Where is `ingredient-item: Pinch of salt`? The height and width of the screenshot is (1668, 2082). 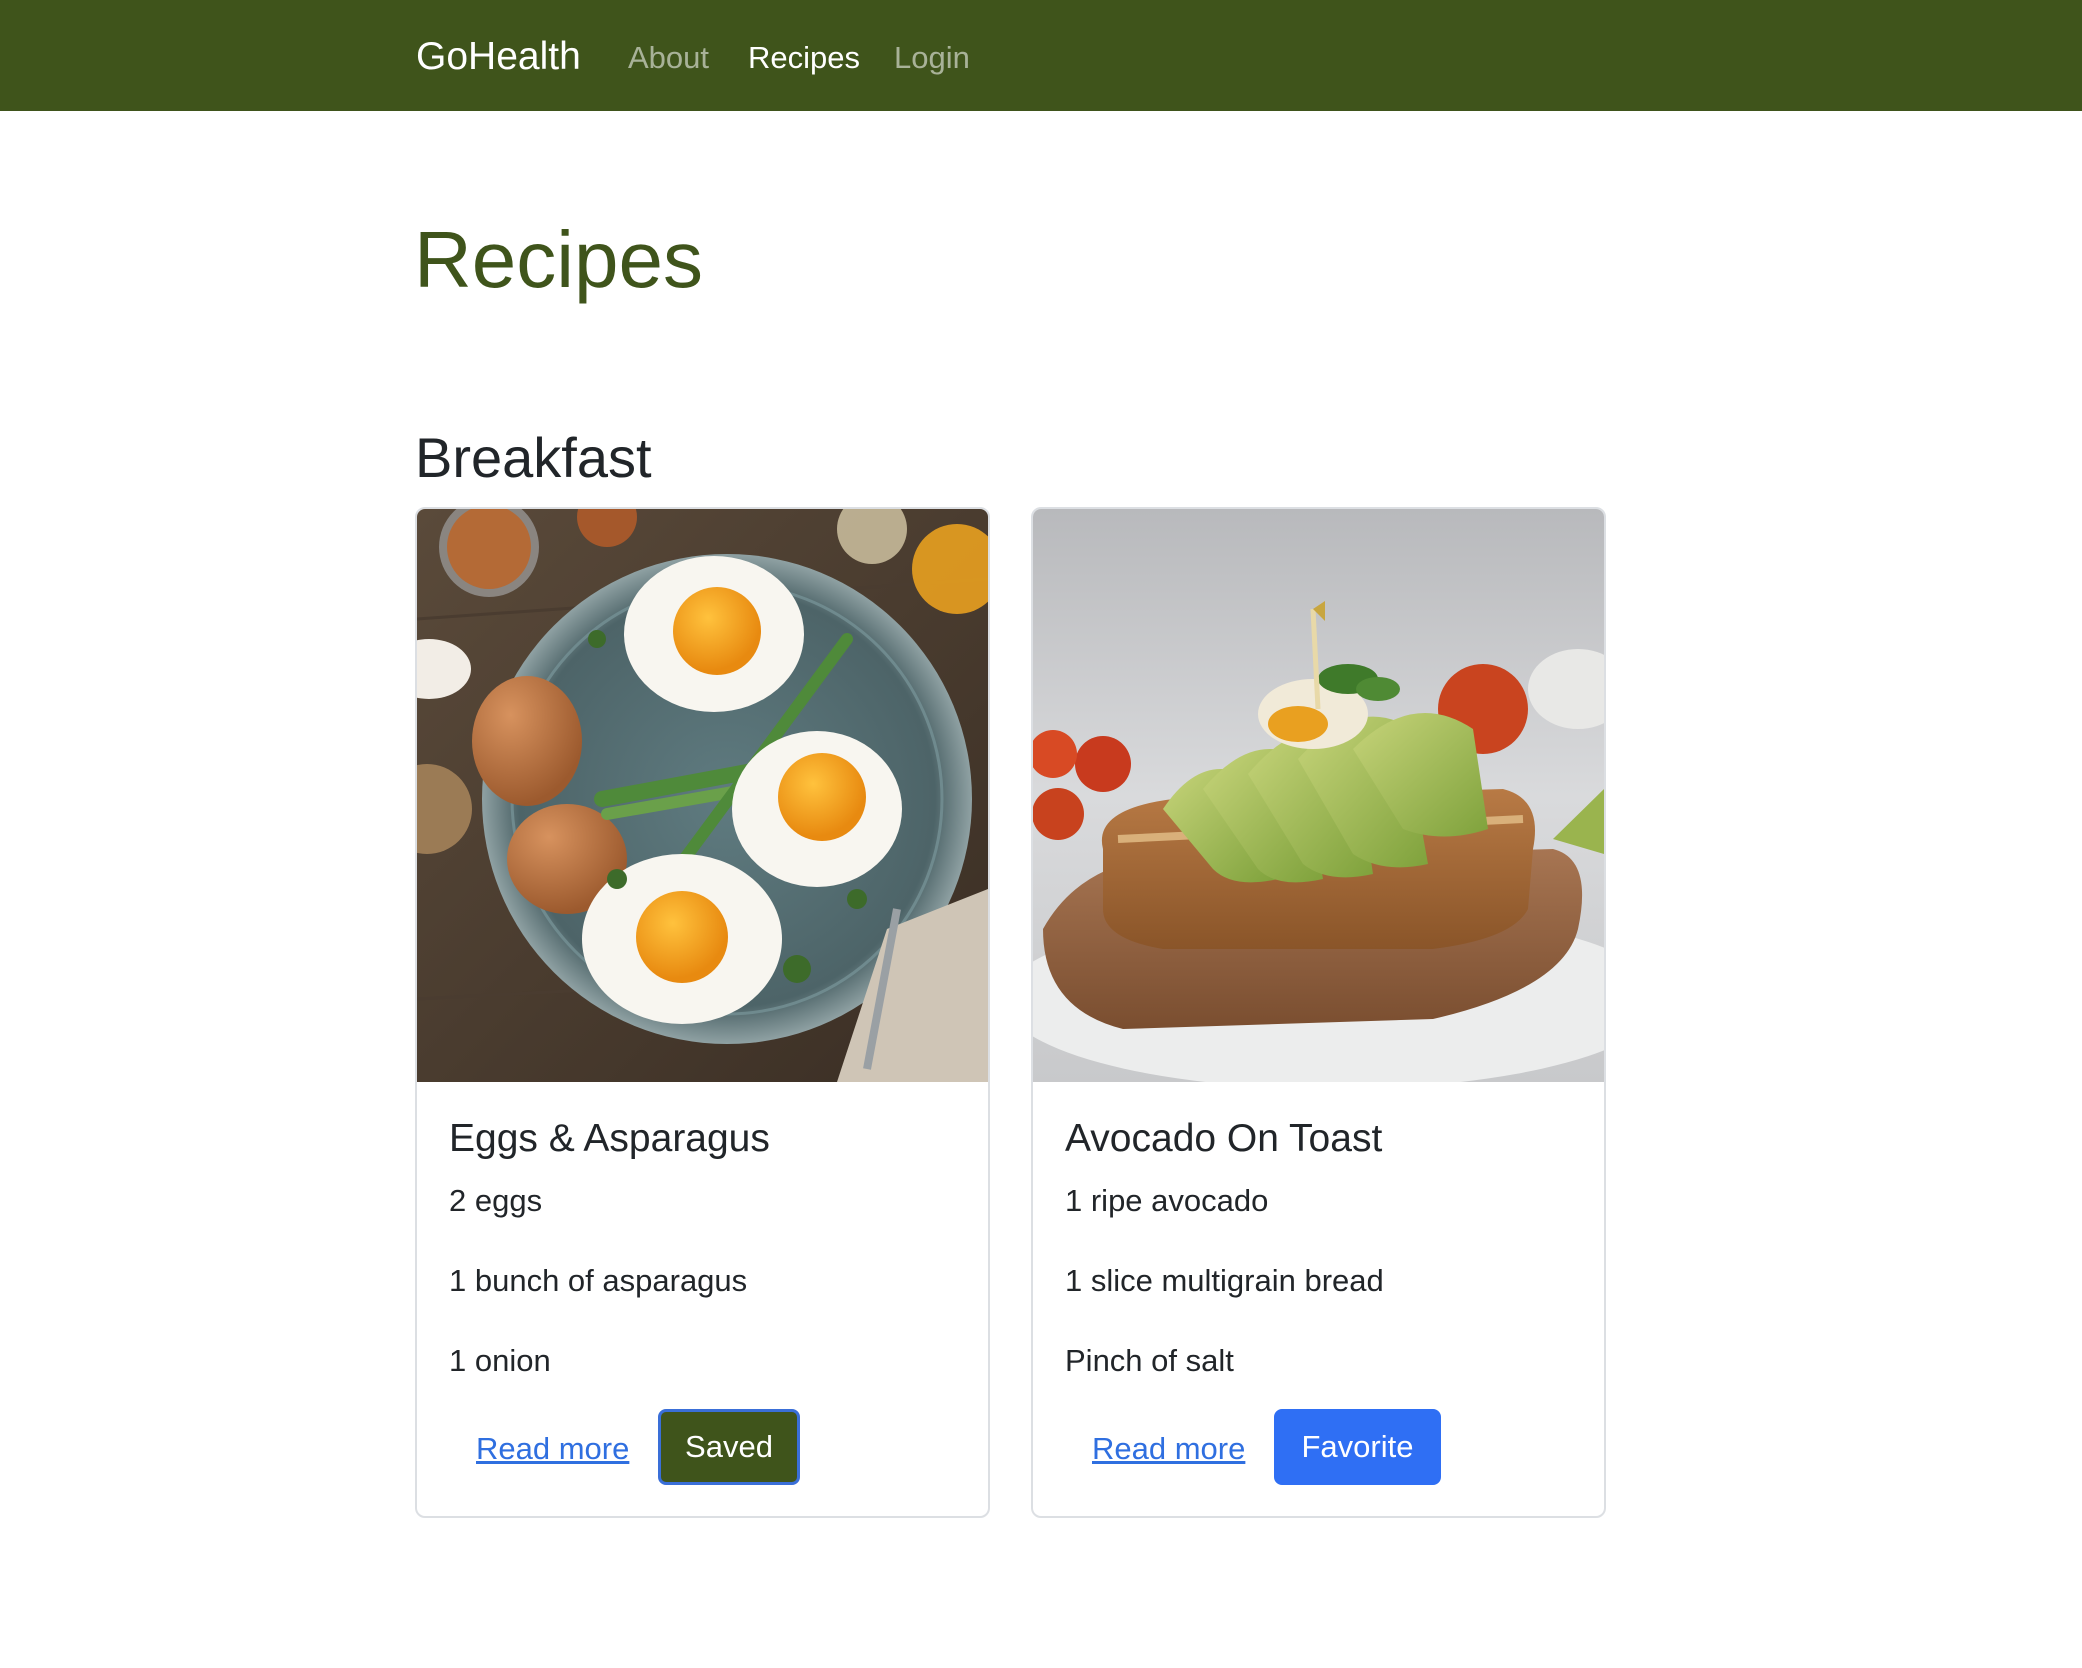
ingredient-item: Pinch of salt is located at coordinates (1149, 1360).